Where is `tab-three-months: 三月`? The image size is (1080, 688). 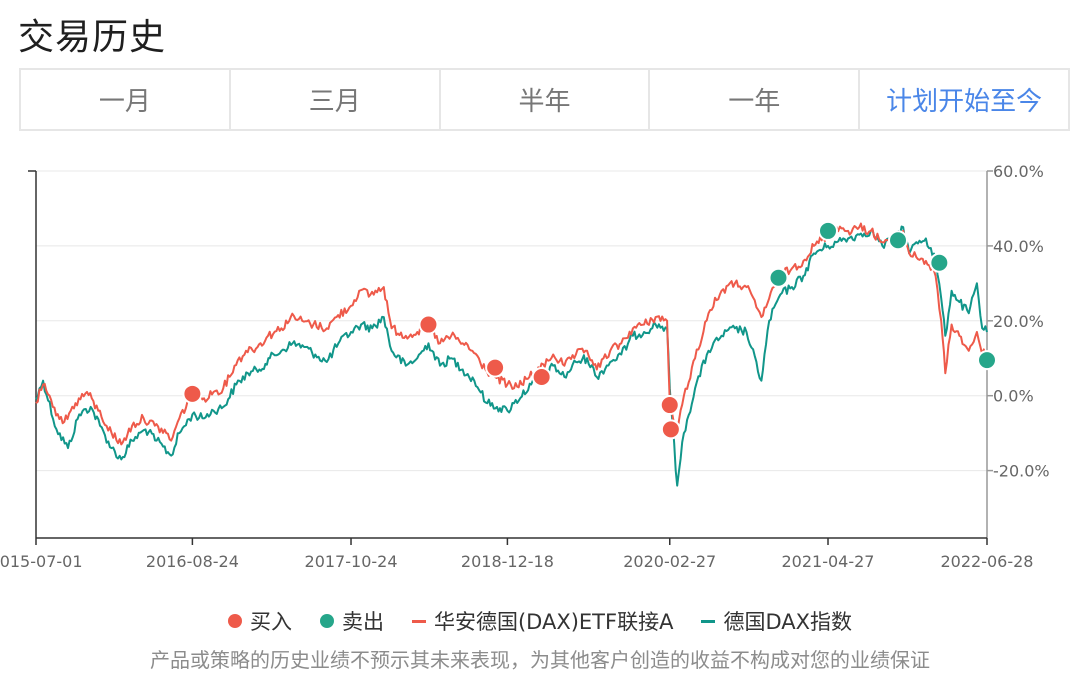
tab-three-months: 三月 is located at coordinates (336, 99).